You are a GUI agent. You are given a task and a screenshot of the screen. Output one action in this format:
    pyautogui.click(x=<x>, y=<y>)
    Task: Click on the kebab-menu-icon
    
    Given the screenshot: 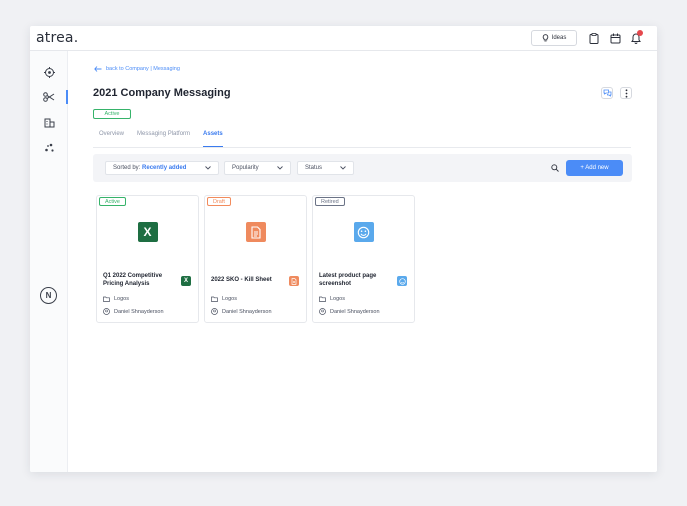 What is the action you would take?
    pyautogui.click(x=626, y=93)
    